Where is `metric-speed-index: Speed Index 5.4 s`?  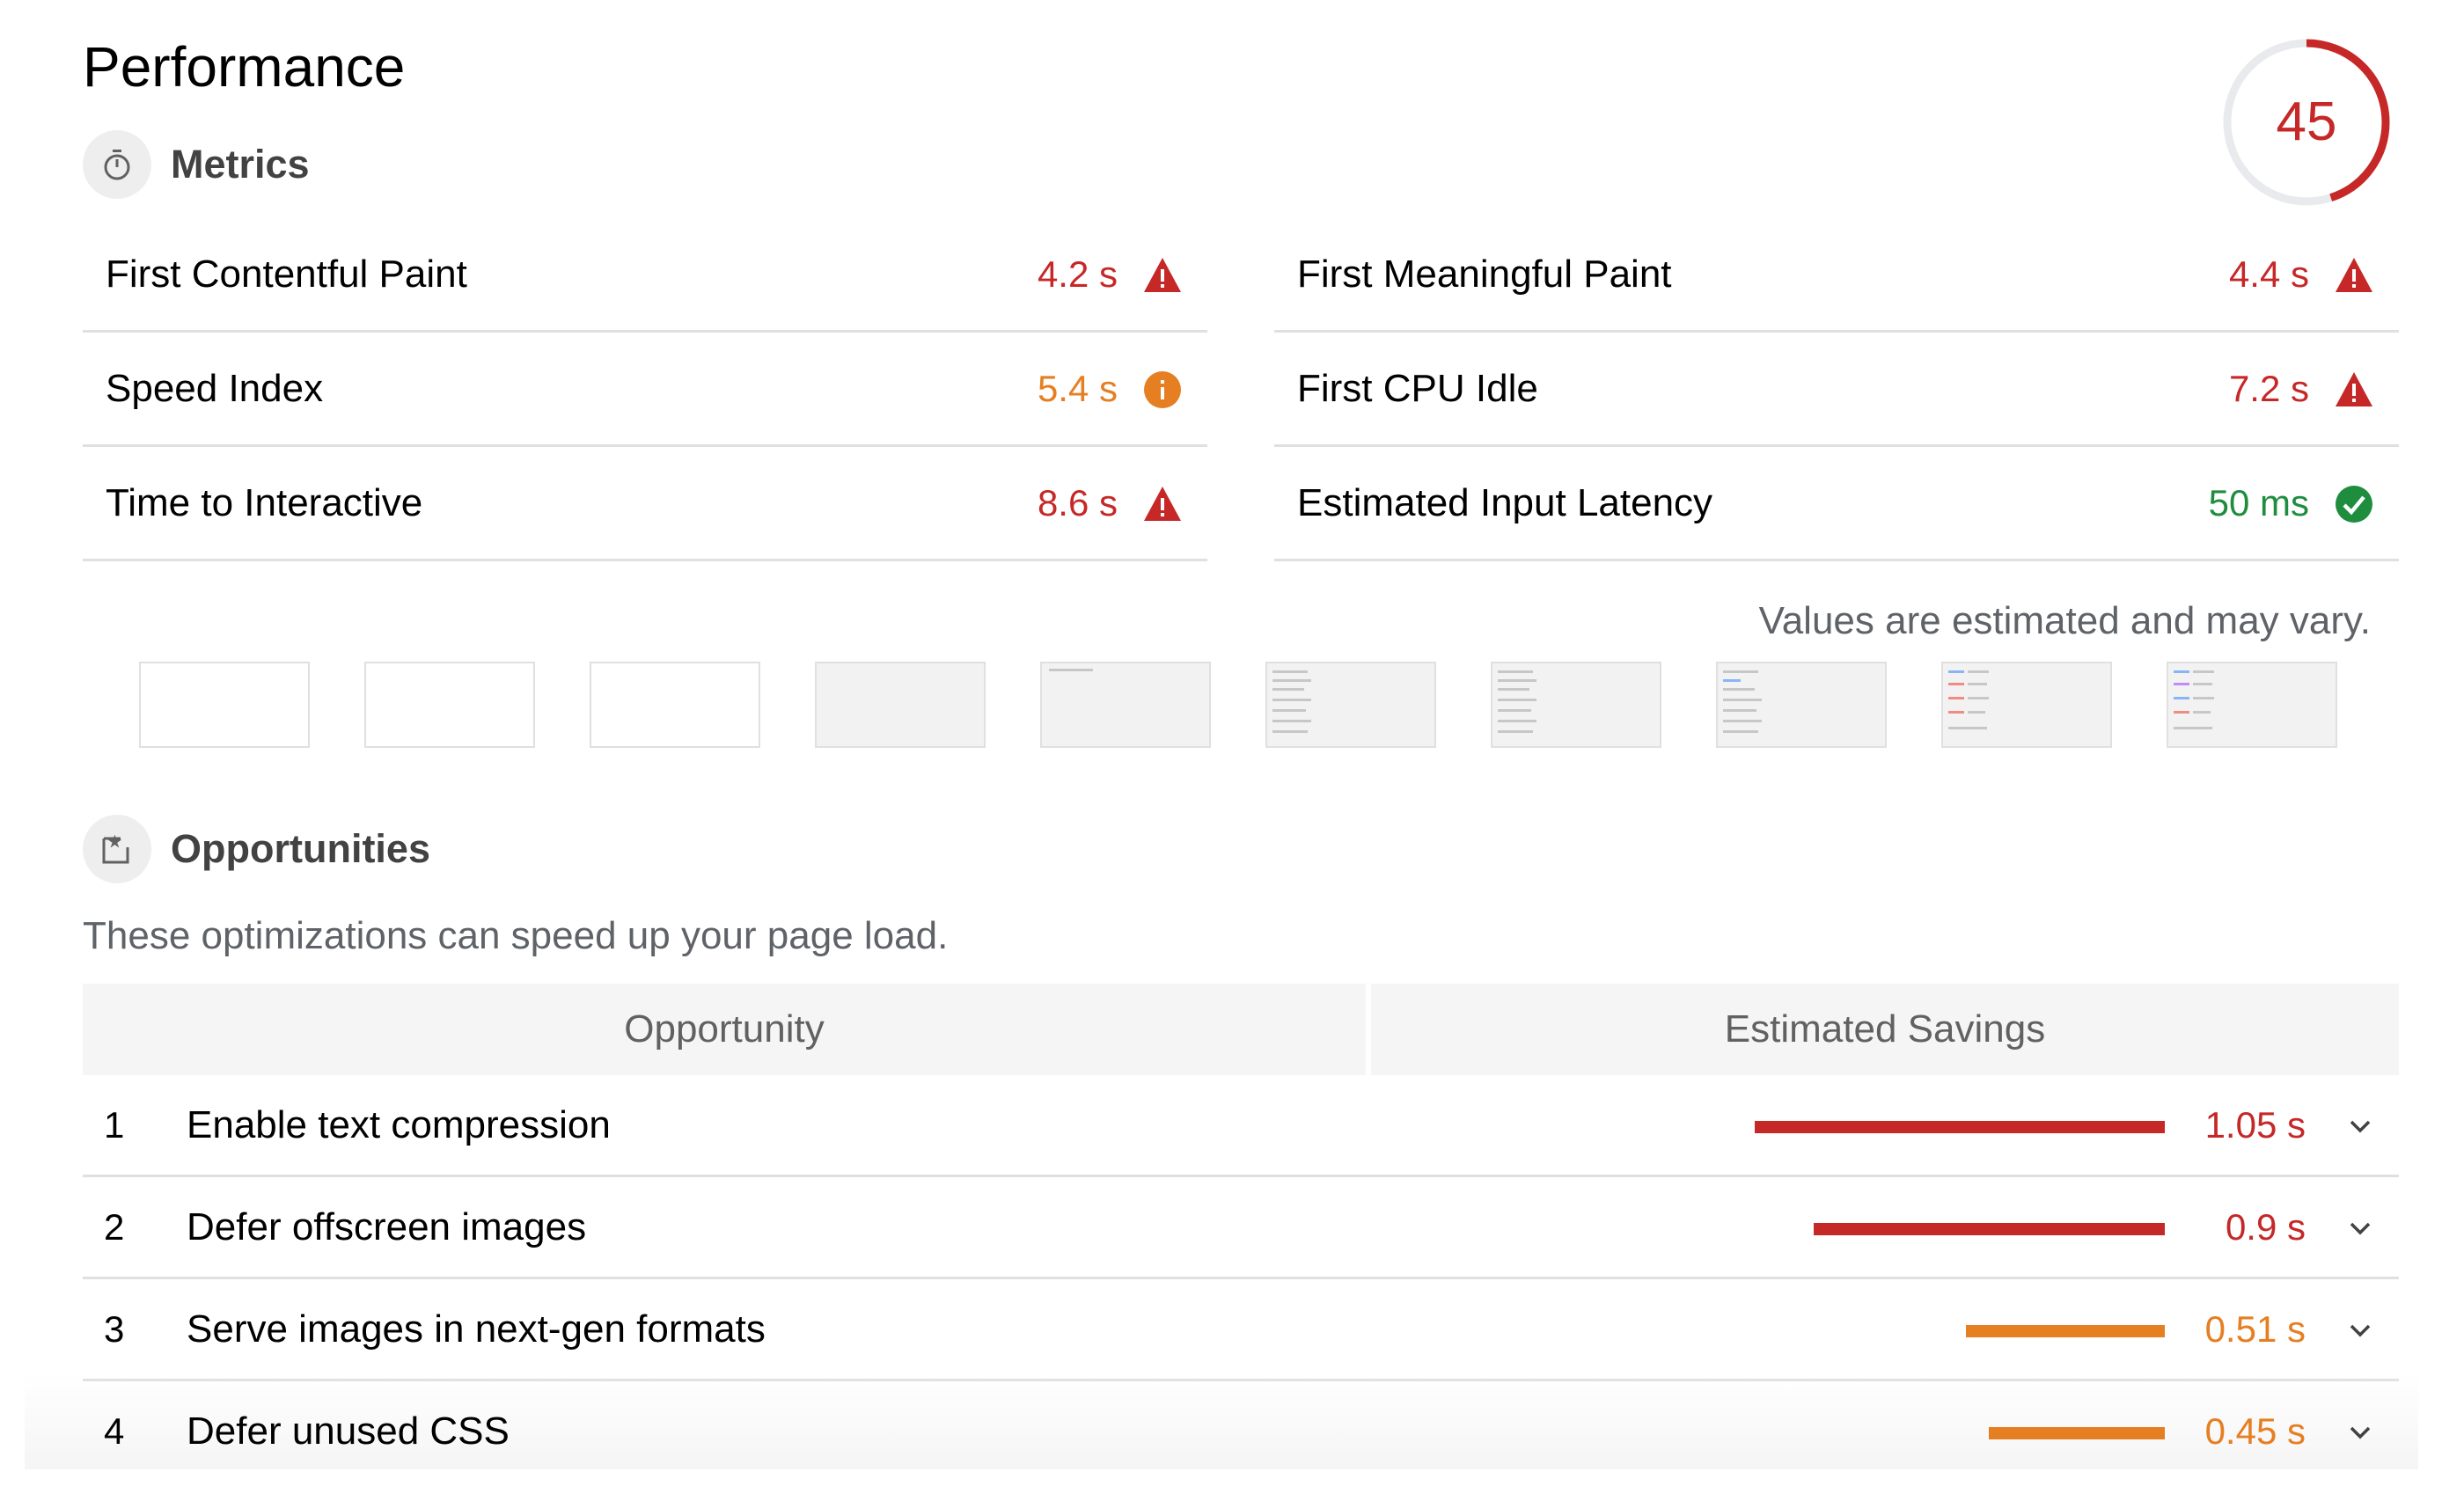 metric-speed-index: Speed Index 5.4 s is located at coordinates (645, 390).